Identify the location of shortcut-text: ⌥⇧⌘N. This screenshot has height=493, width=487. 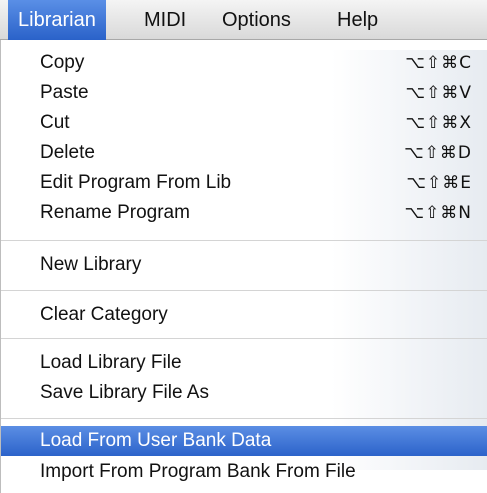
(438, 213).